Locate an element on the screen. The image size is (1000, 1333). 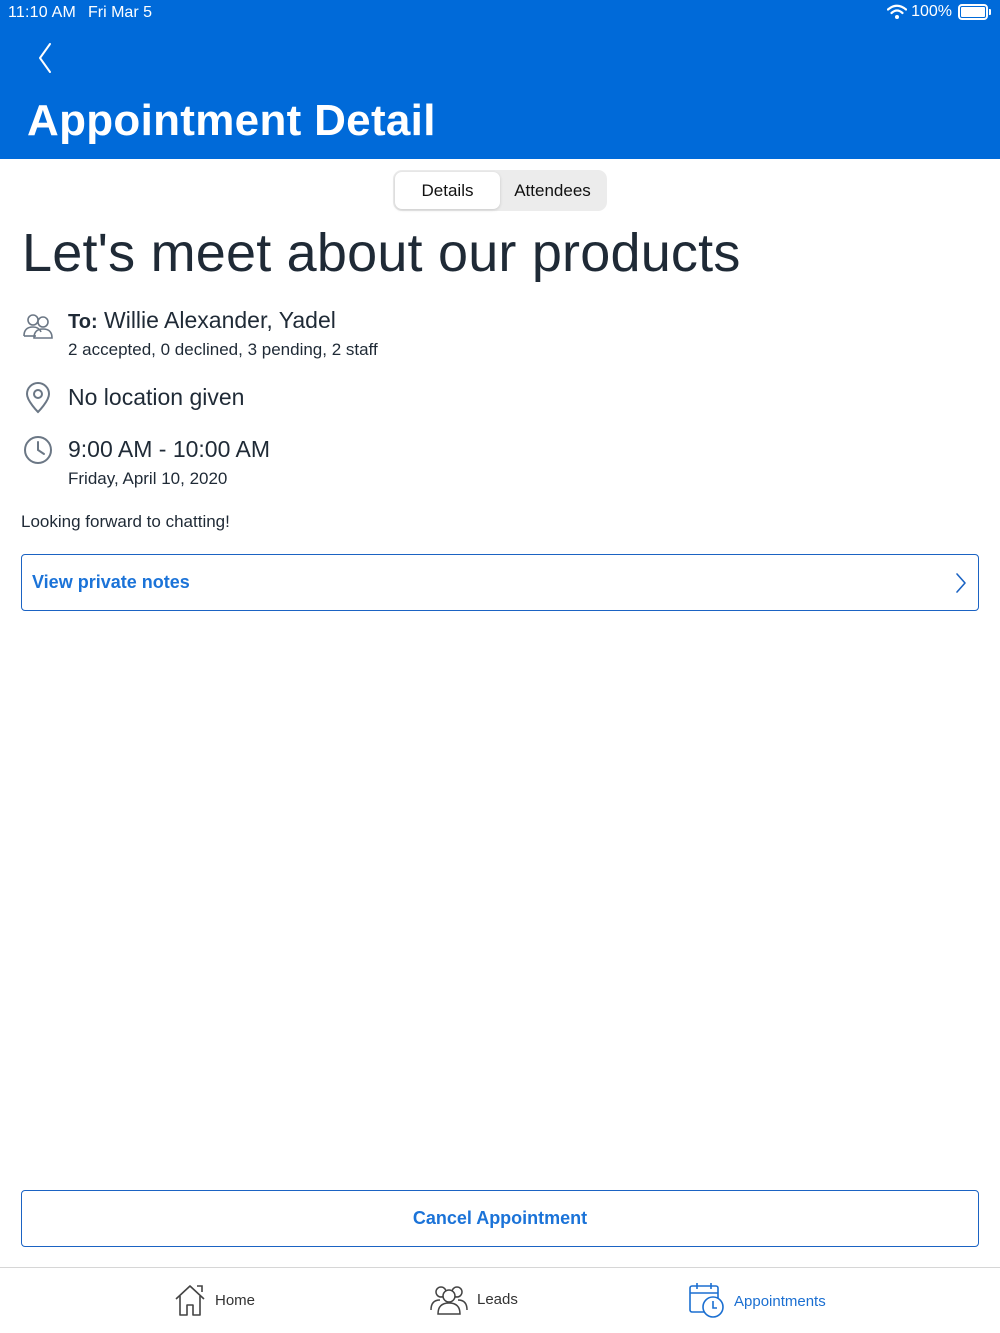
cancel-appointment-button: Cancel Appointment is located at coordinates (500, 1218).